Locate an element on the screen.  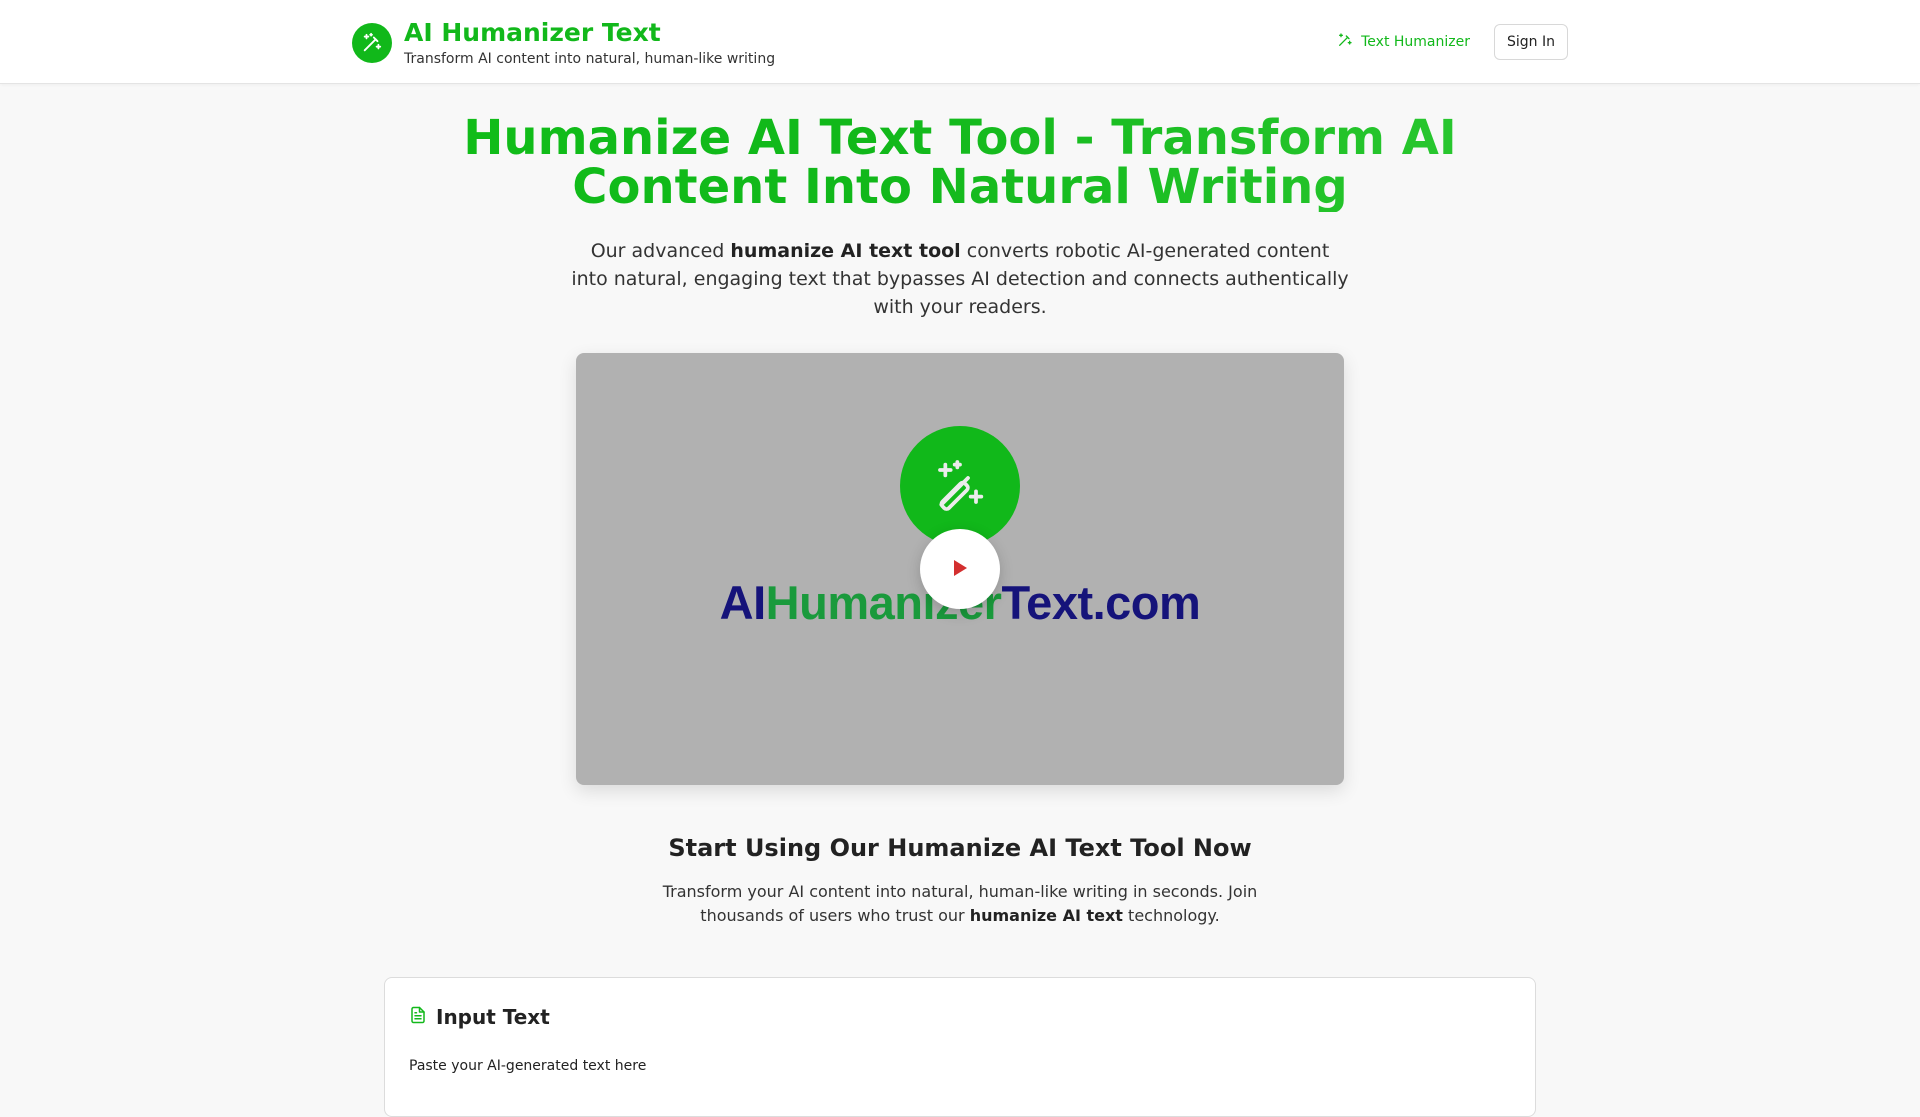
hero-title-line-1: Humanize AI Text Tool - Transform AI is located at coordinates (960, 138).